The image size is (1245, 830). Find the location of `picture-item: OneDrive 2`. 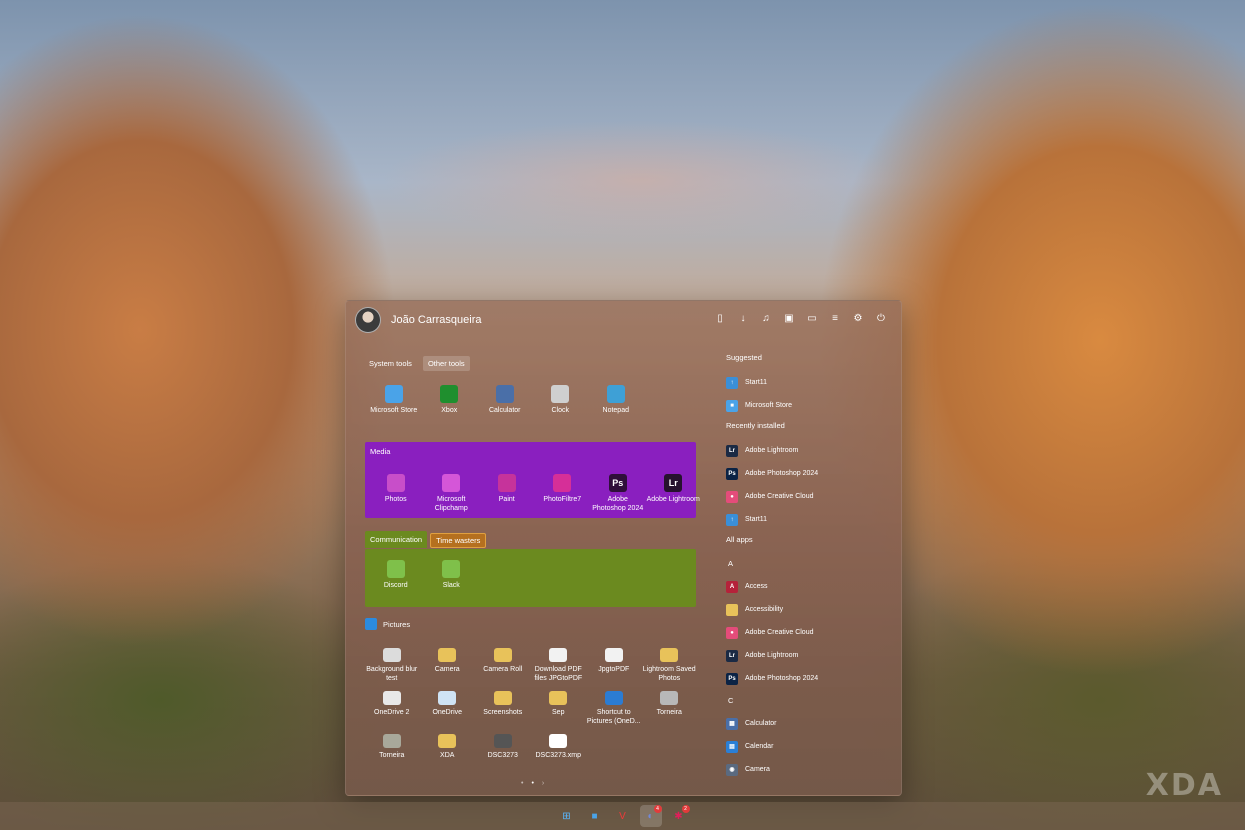

picture-item: OneDrive 2 is located at coordinates (392, 708).